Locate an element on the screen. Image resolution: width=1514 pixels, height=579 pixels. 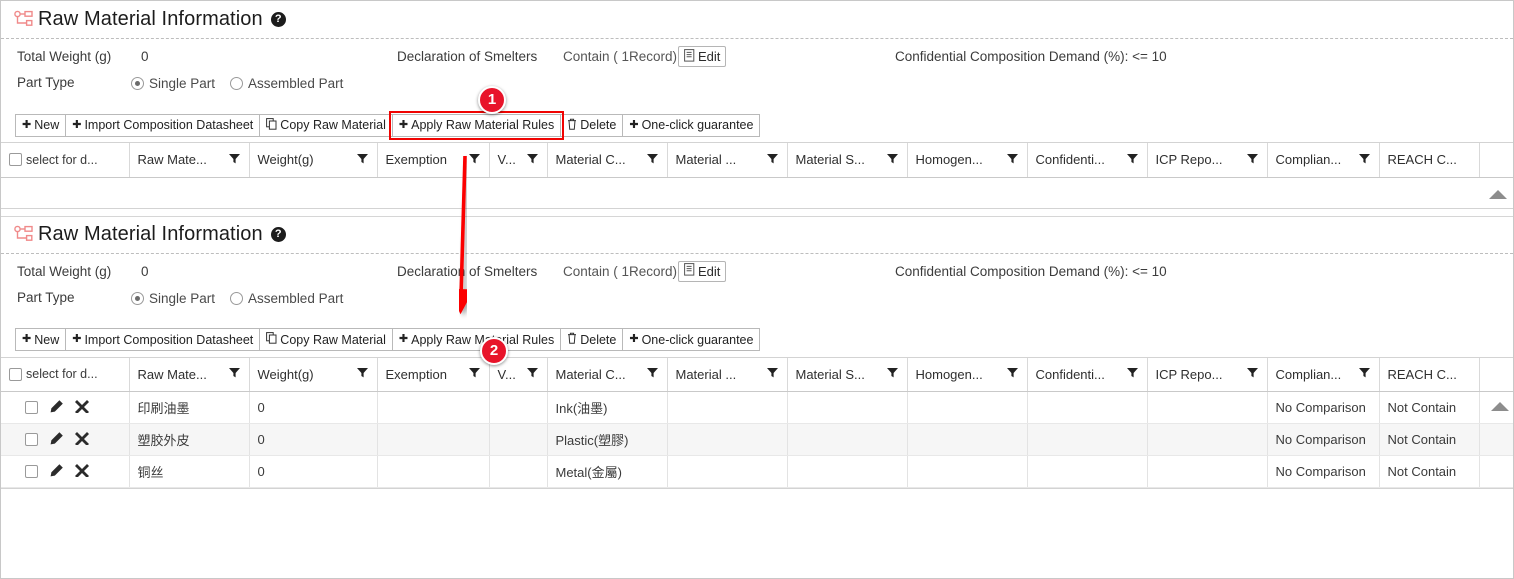
table-row: 印刷油墨 0 Ink(油墨) No Comparison Not Contain is located at coordinates (757, 407).